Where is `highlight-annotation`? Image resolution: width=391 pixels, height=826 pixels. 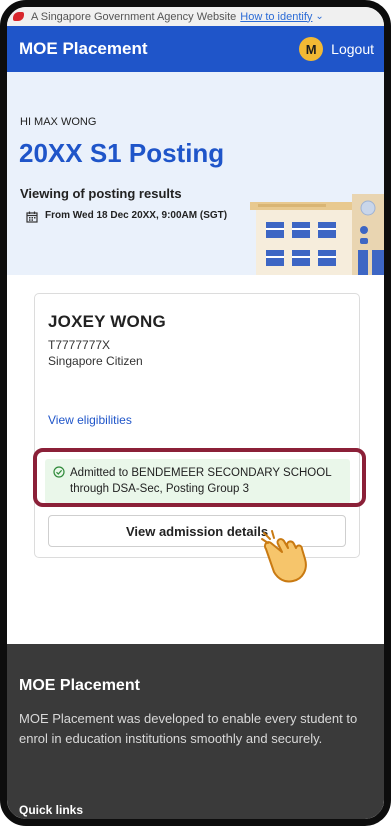
highlight-annotation is located at coordinates (199, 477).